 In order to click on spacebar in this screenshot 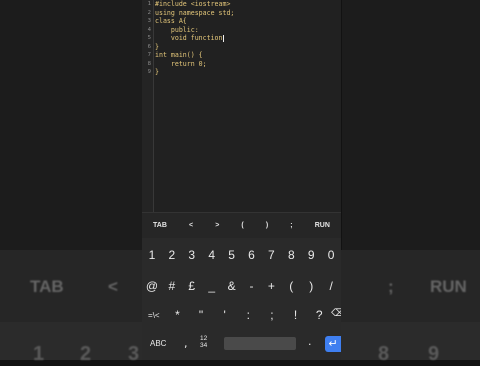, I will do `click(260, 343)`.